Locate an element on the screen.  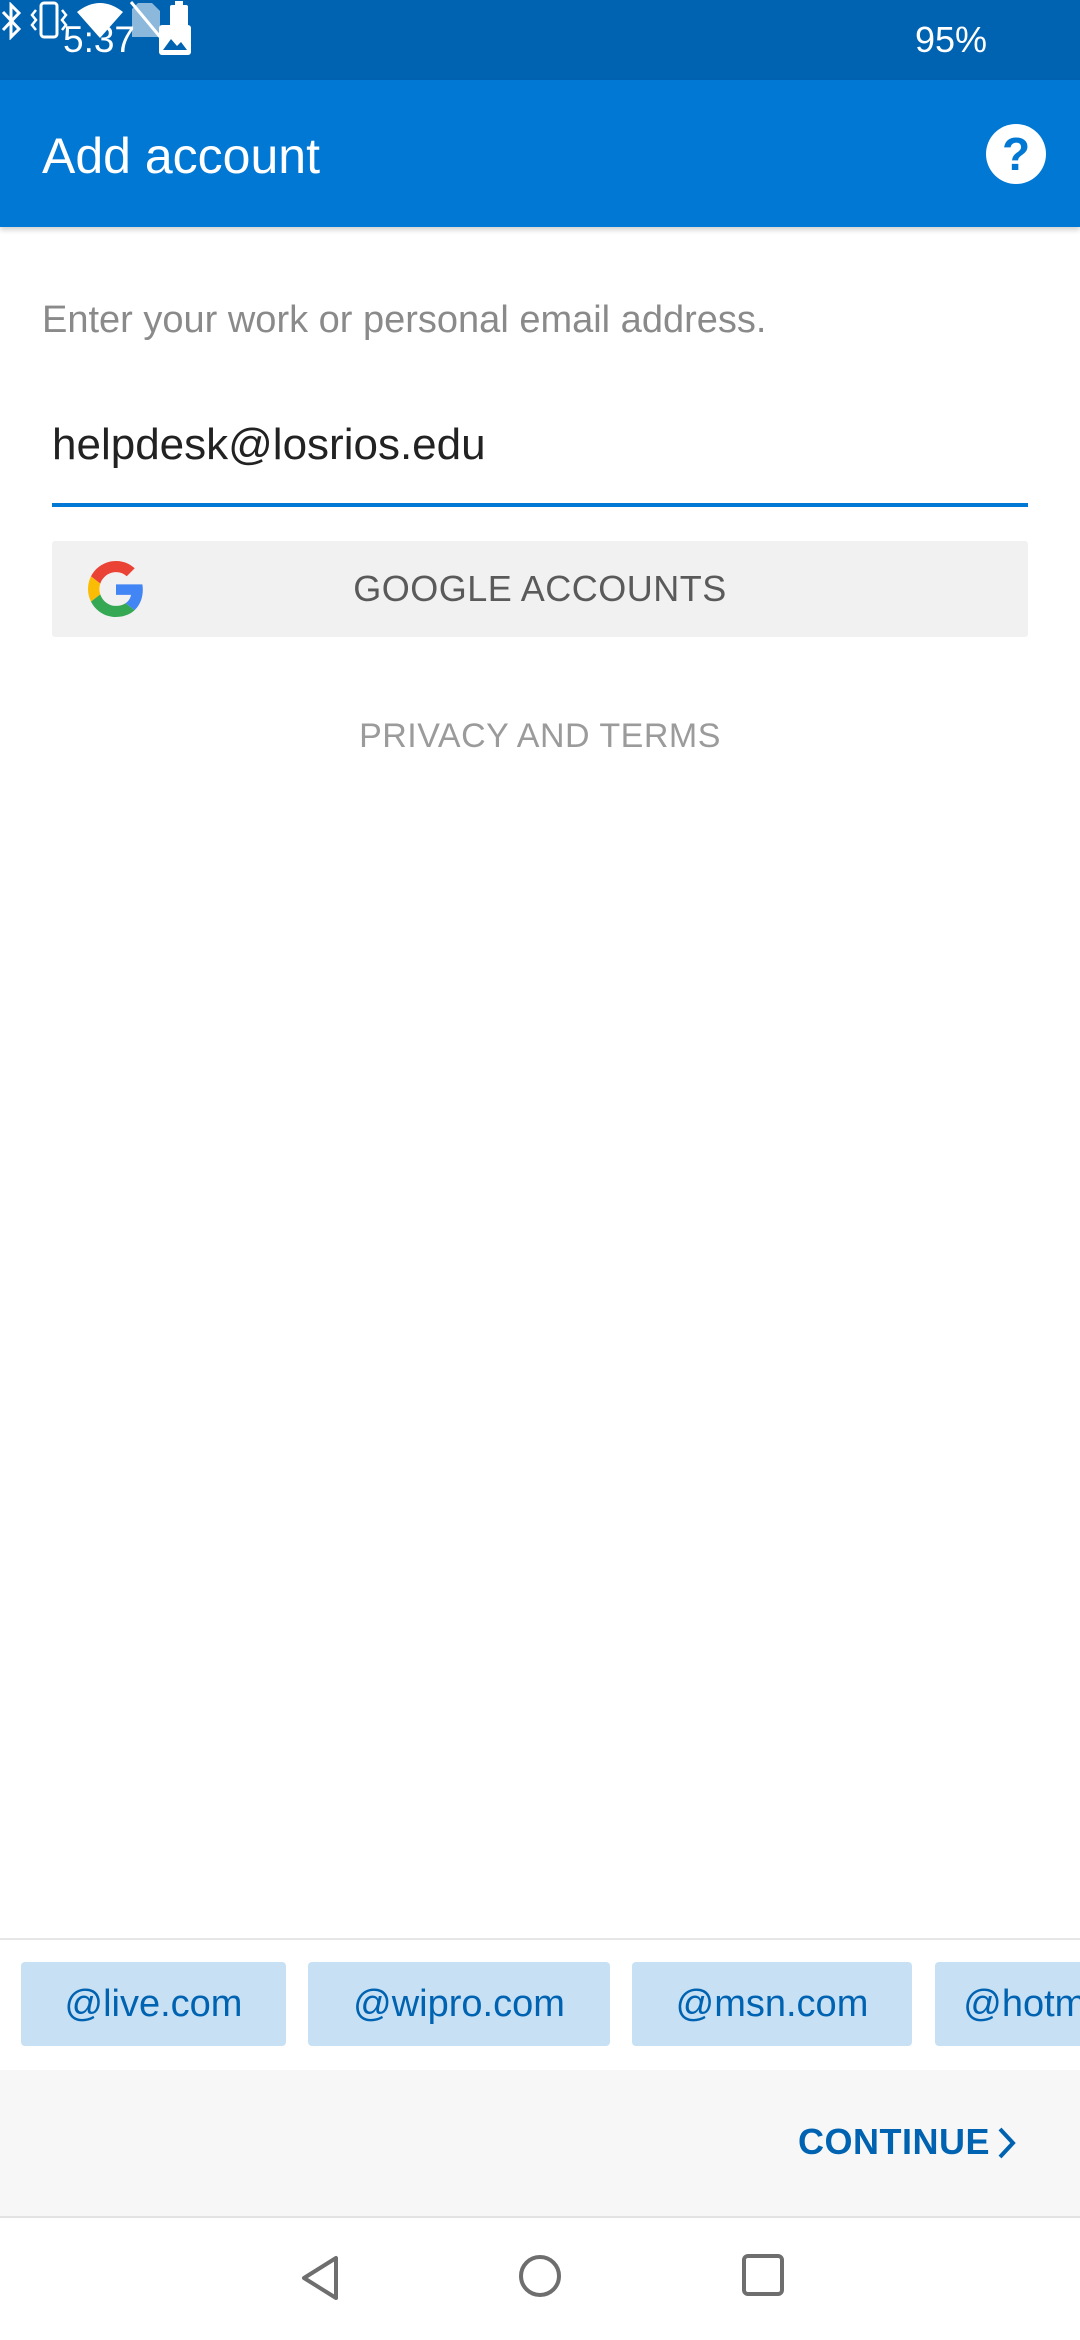
app-bar: Add account ? is located at coordinates (540, 153).